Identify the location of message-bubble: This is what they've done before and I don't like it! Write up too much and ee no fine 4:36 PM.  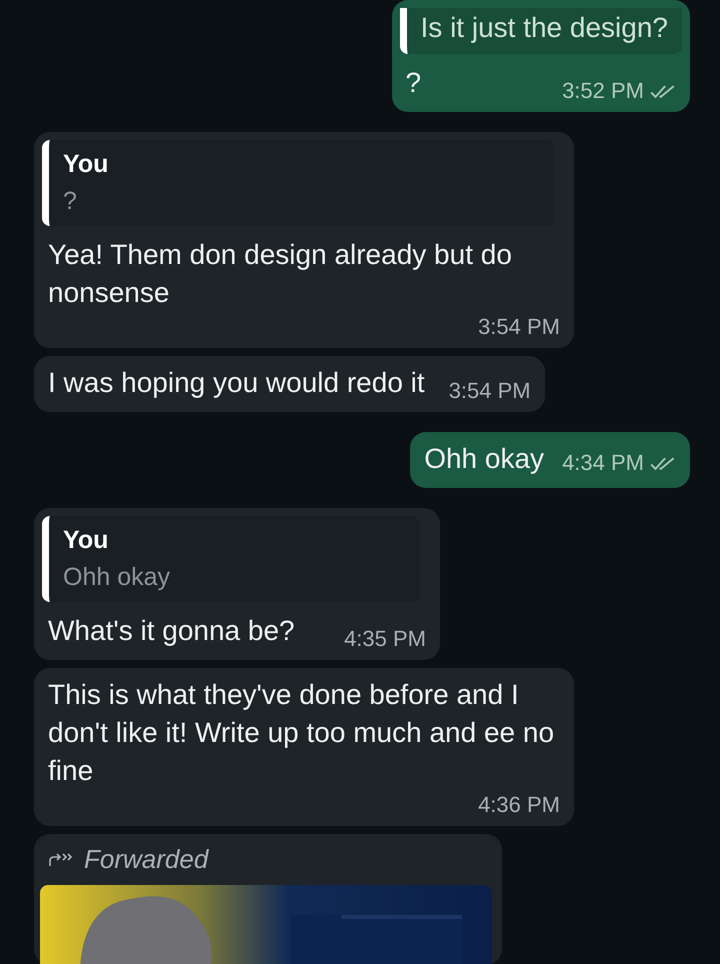
(304, 747).